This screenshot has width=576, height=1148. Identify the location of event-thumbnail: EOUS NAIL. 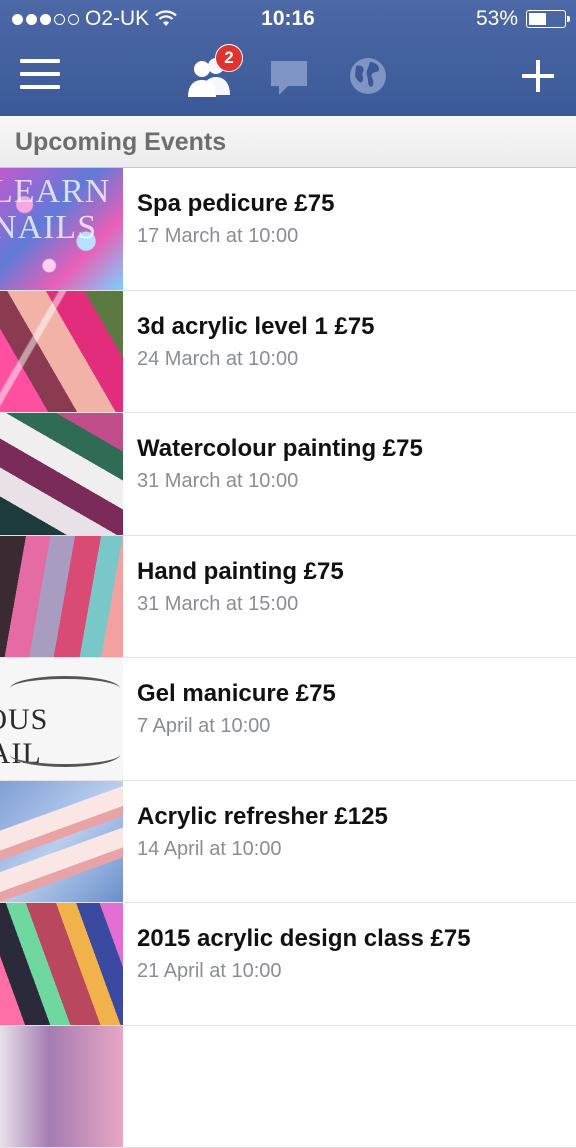
(61, 719).